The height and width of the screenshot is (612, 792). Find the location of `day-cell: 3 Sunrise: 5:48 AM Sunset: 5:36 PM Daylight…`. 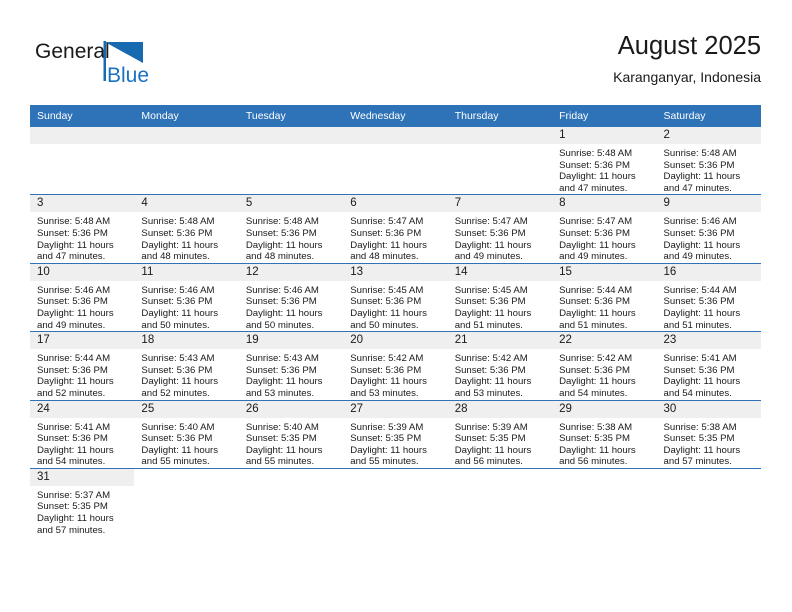

day-cell: 3 Sunrise: 5:48 AM Sunset: 5:36 PM Daylight… is located at coordinates (82, 229).